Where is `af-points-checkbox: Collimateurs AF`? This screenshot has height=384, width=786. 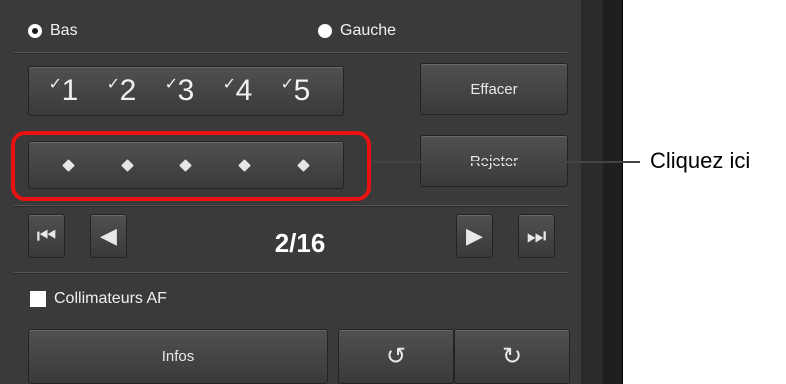 af-points-checkbox: Collimateurs AF is located at coordinates (98, 299).